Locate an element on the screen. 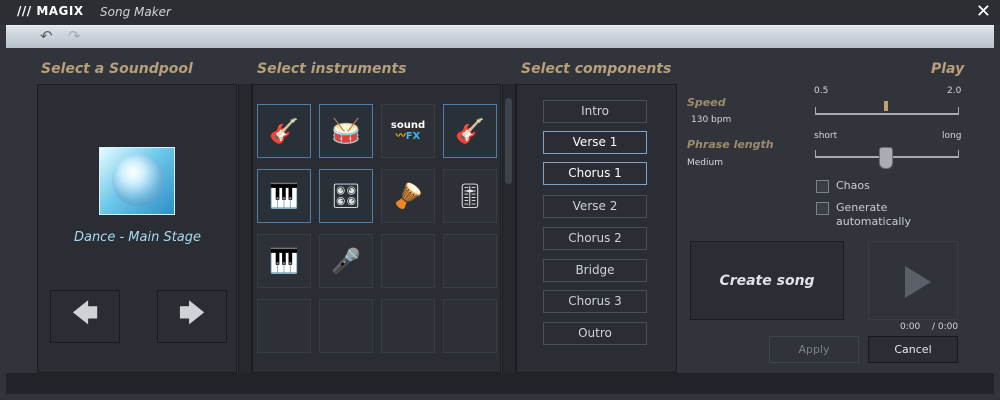 Image resolution: width=1000 pixels, height=400 pixels. phrase-length-value: Medium is located at coordinates (705, 163).